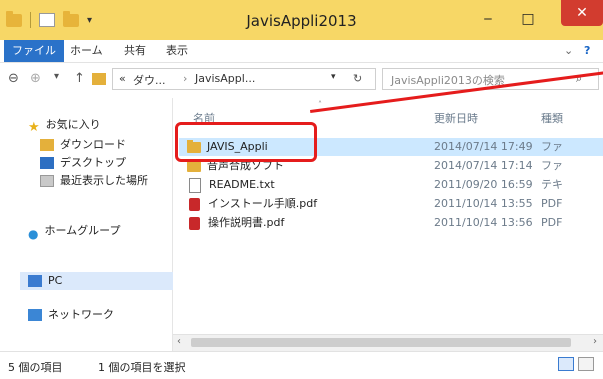 This screenshot has width=603, height=379. I want to click on maximize-button: □, so click(528, 19).